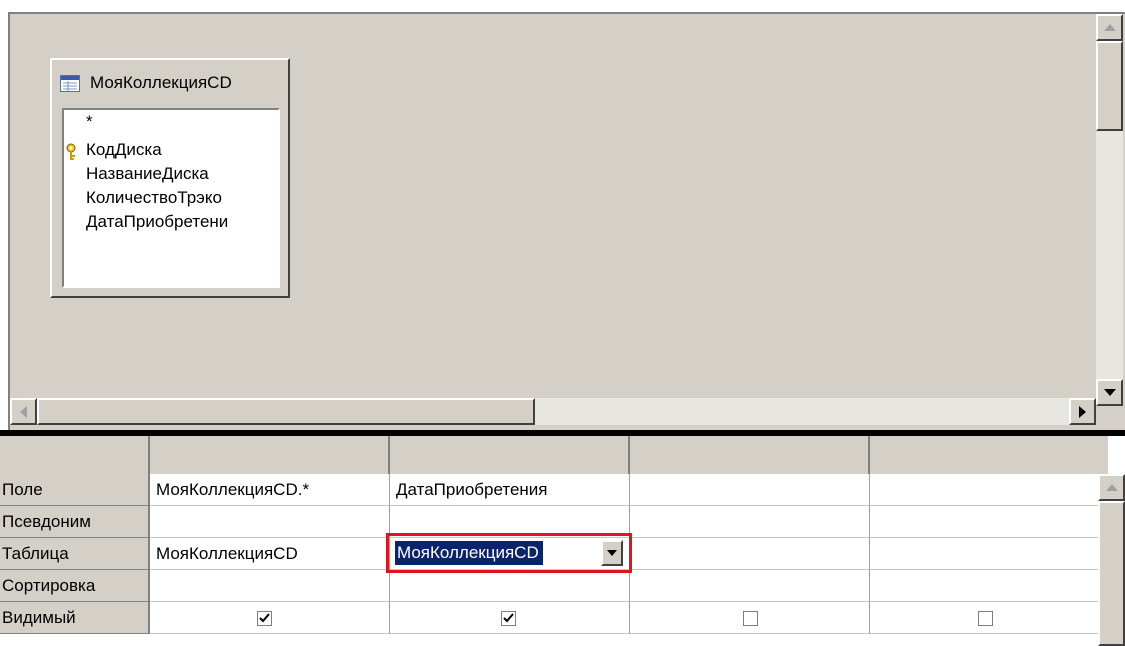  What do you see at coordinates (566, 13) in the screenshot?
I see `pane-shadow-top` at bounding box center [566, 13].